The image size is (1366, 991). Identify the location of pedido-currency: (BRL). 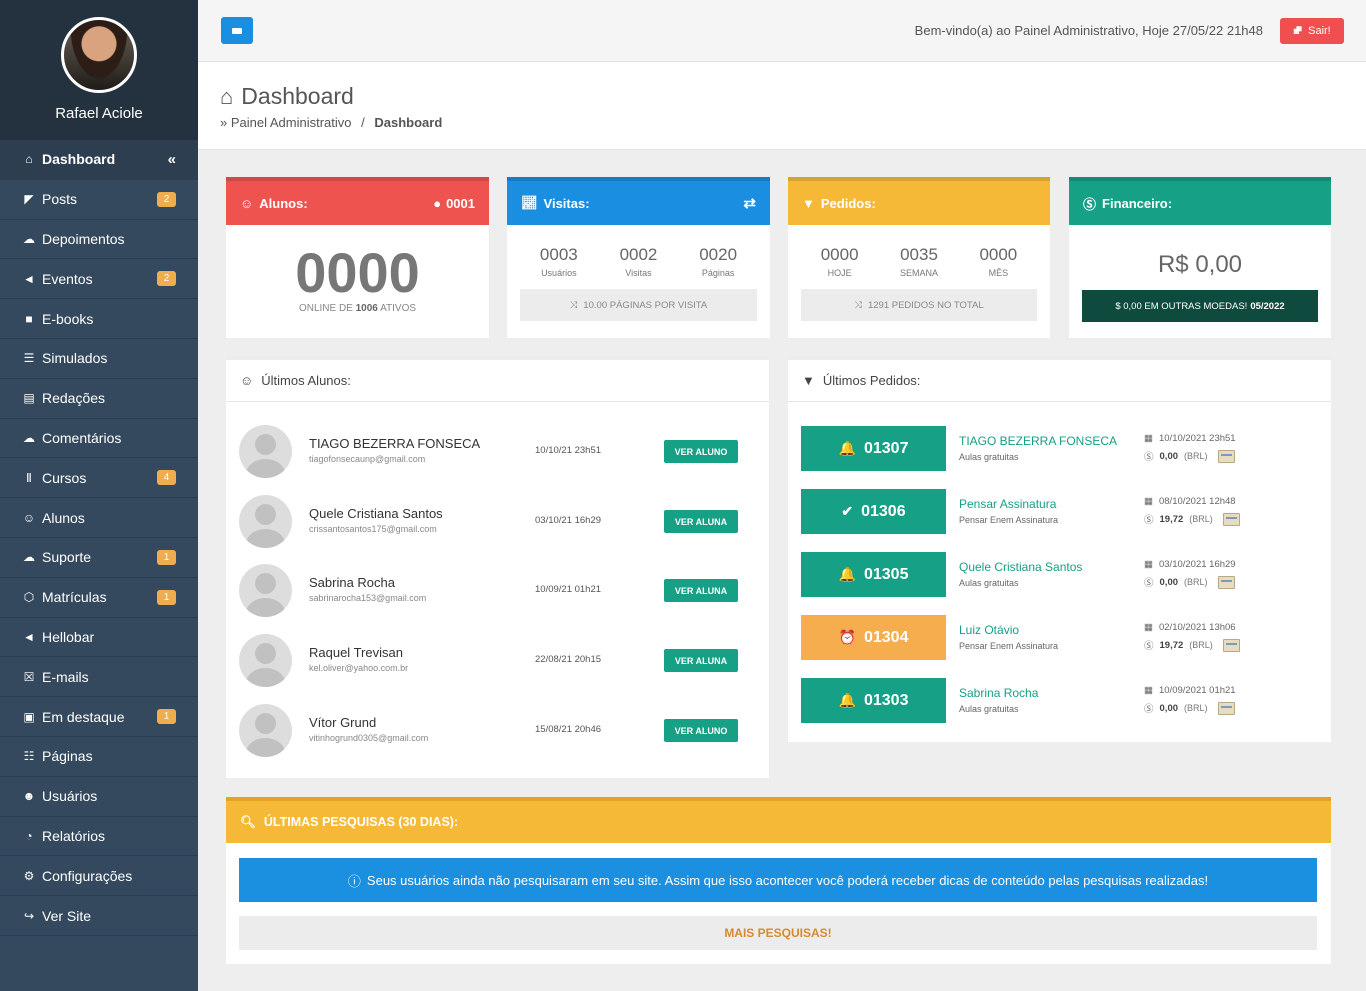
(1201, 645).